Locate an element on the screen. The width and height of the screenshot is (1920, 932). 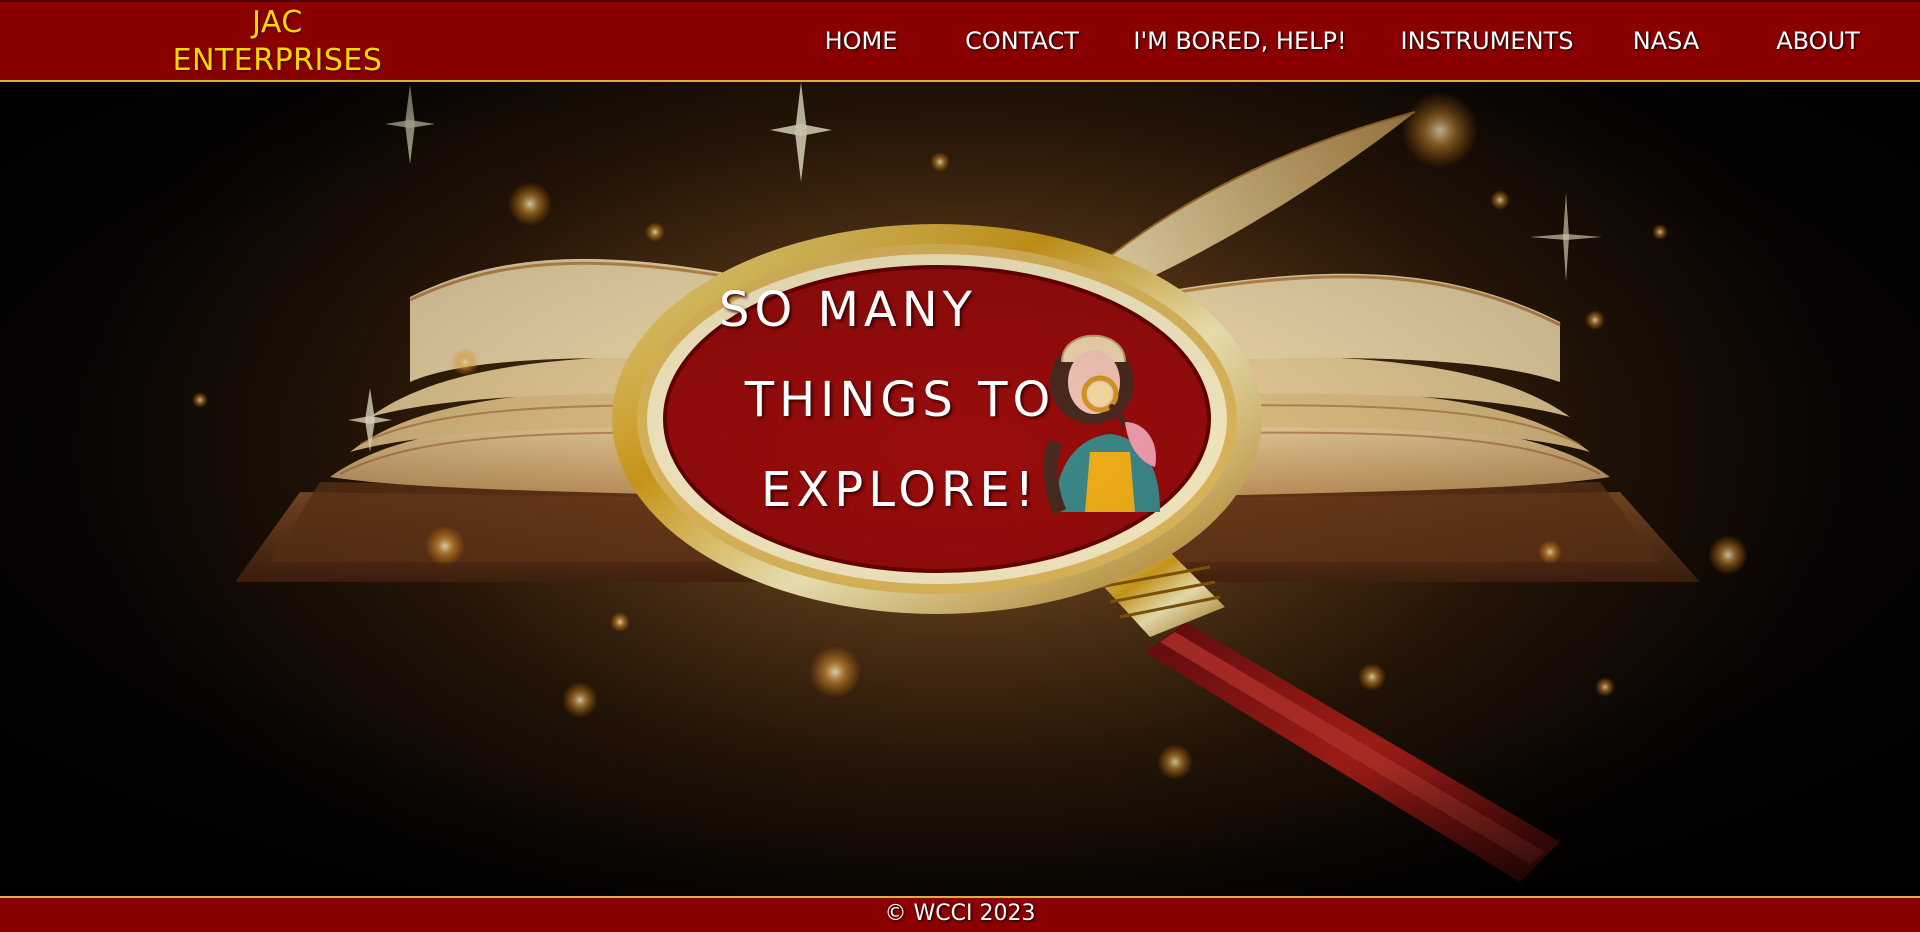
headline-line-1: SO MANY is located at coordinates (848, 310).